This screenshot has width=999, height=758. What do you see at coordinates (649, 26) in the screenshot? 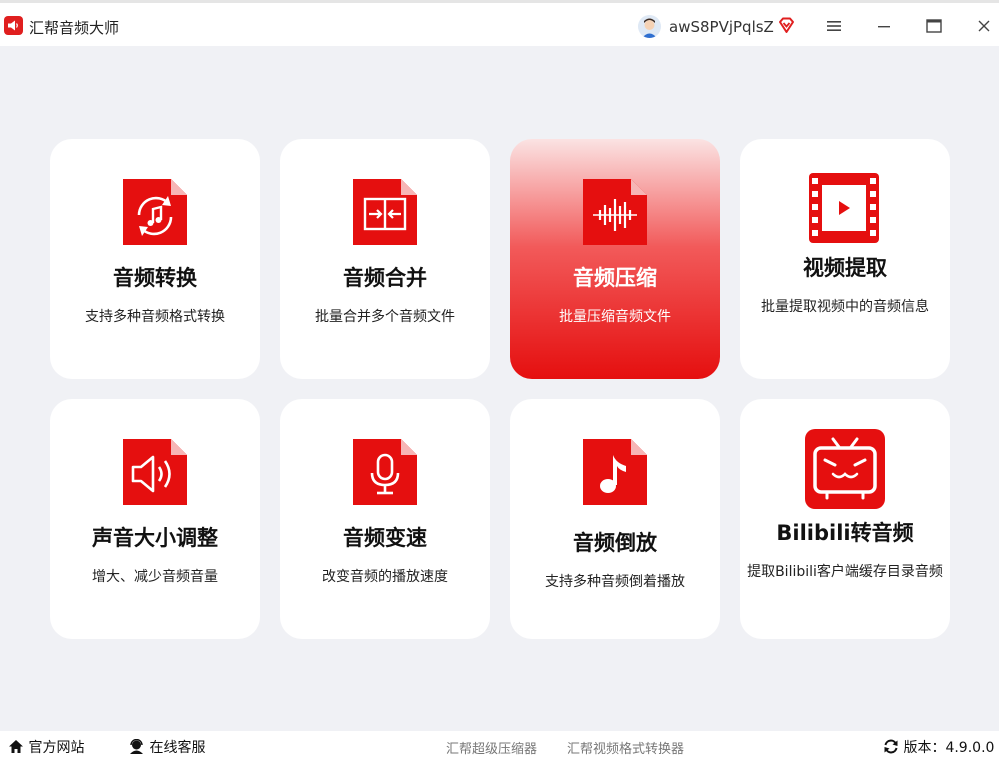
I see `user-avatar` at bounding box center [649, 26].